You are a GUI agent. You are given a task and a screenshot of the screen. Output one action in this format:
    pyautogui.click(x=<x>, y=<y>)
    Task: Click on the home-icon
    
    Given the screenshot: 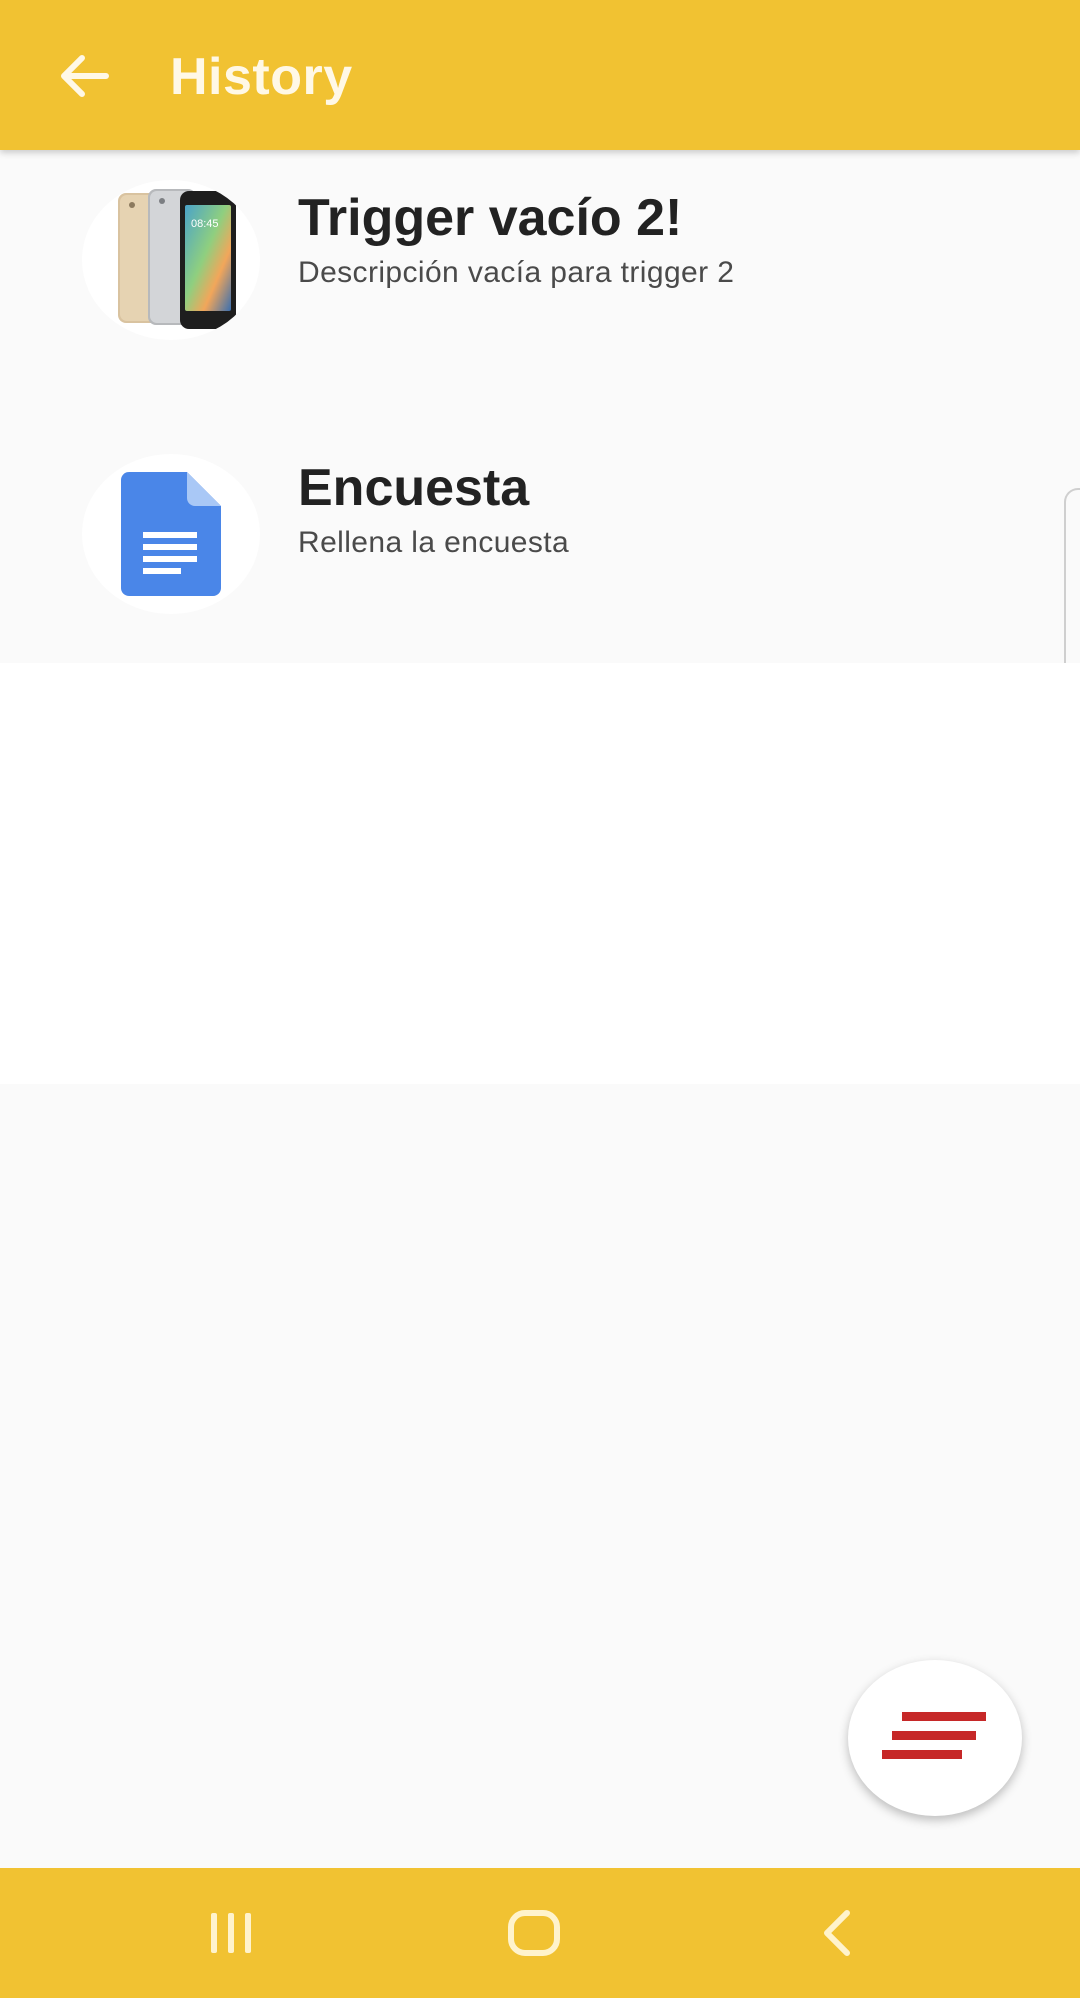 What is the action you would take?
    pyautogui.click(x=534, y=1933)
    